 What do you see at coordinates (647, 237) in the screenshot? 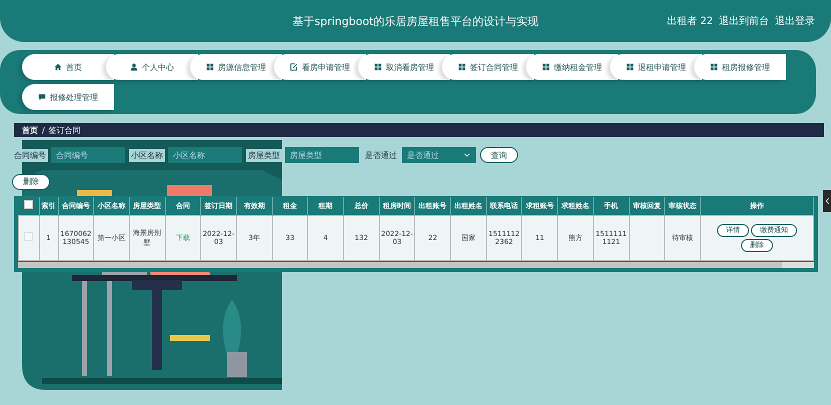
I see `table-cell` at bounding box center [647, 237].